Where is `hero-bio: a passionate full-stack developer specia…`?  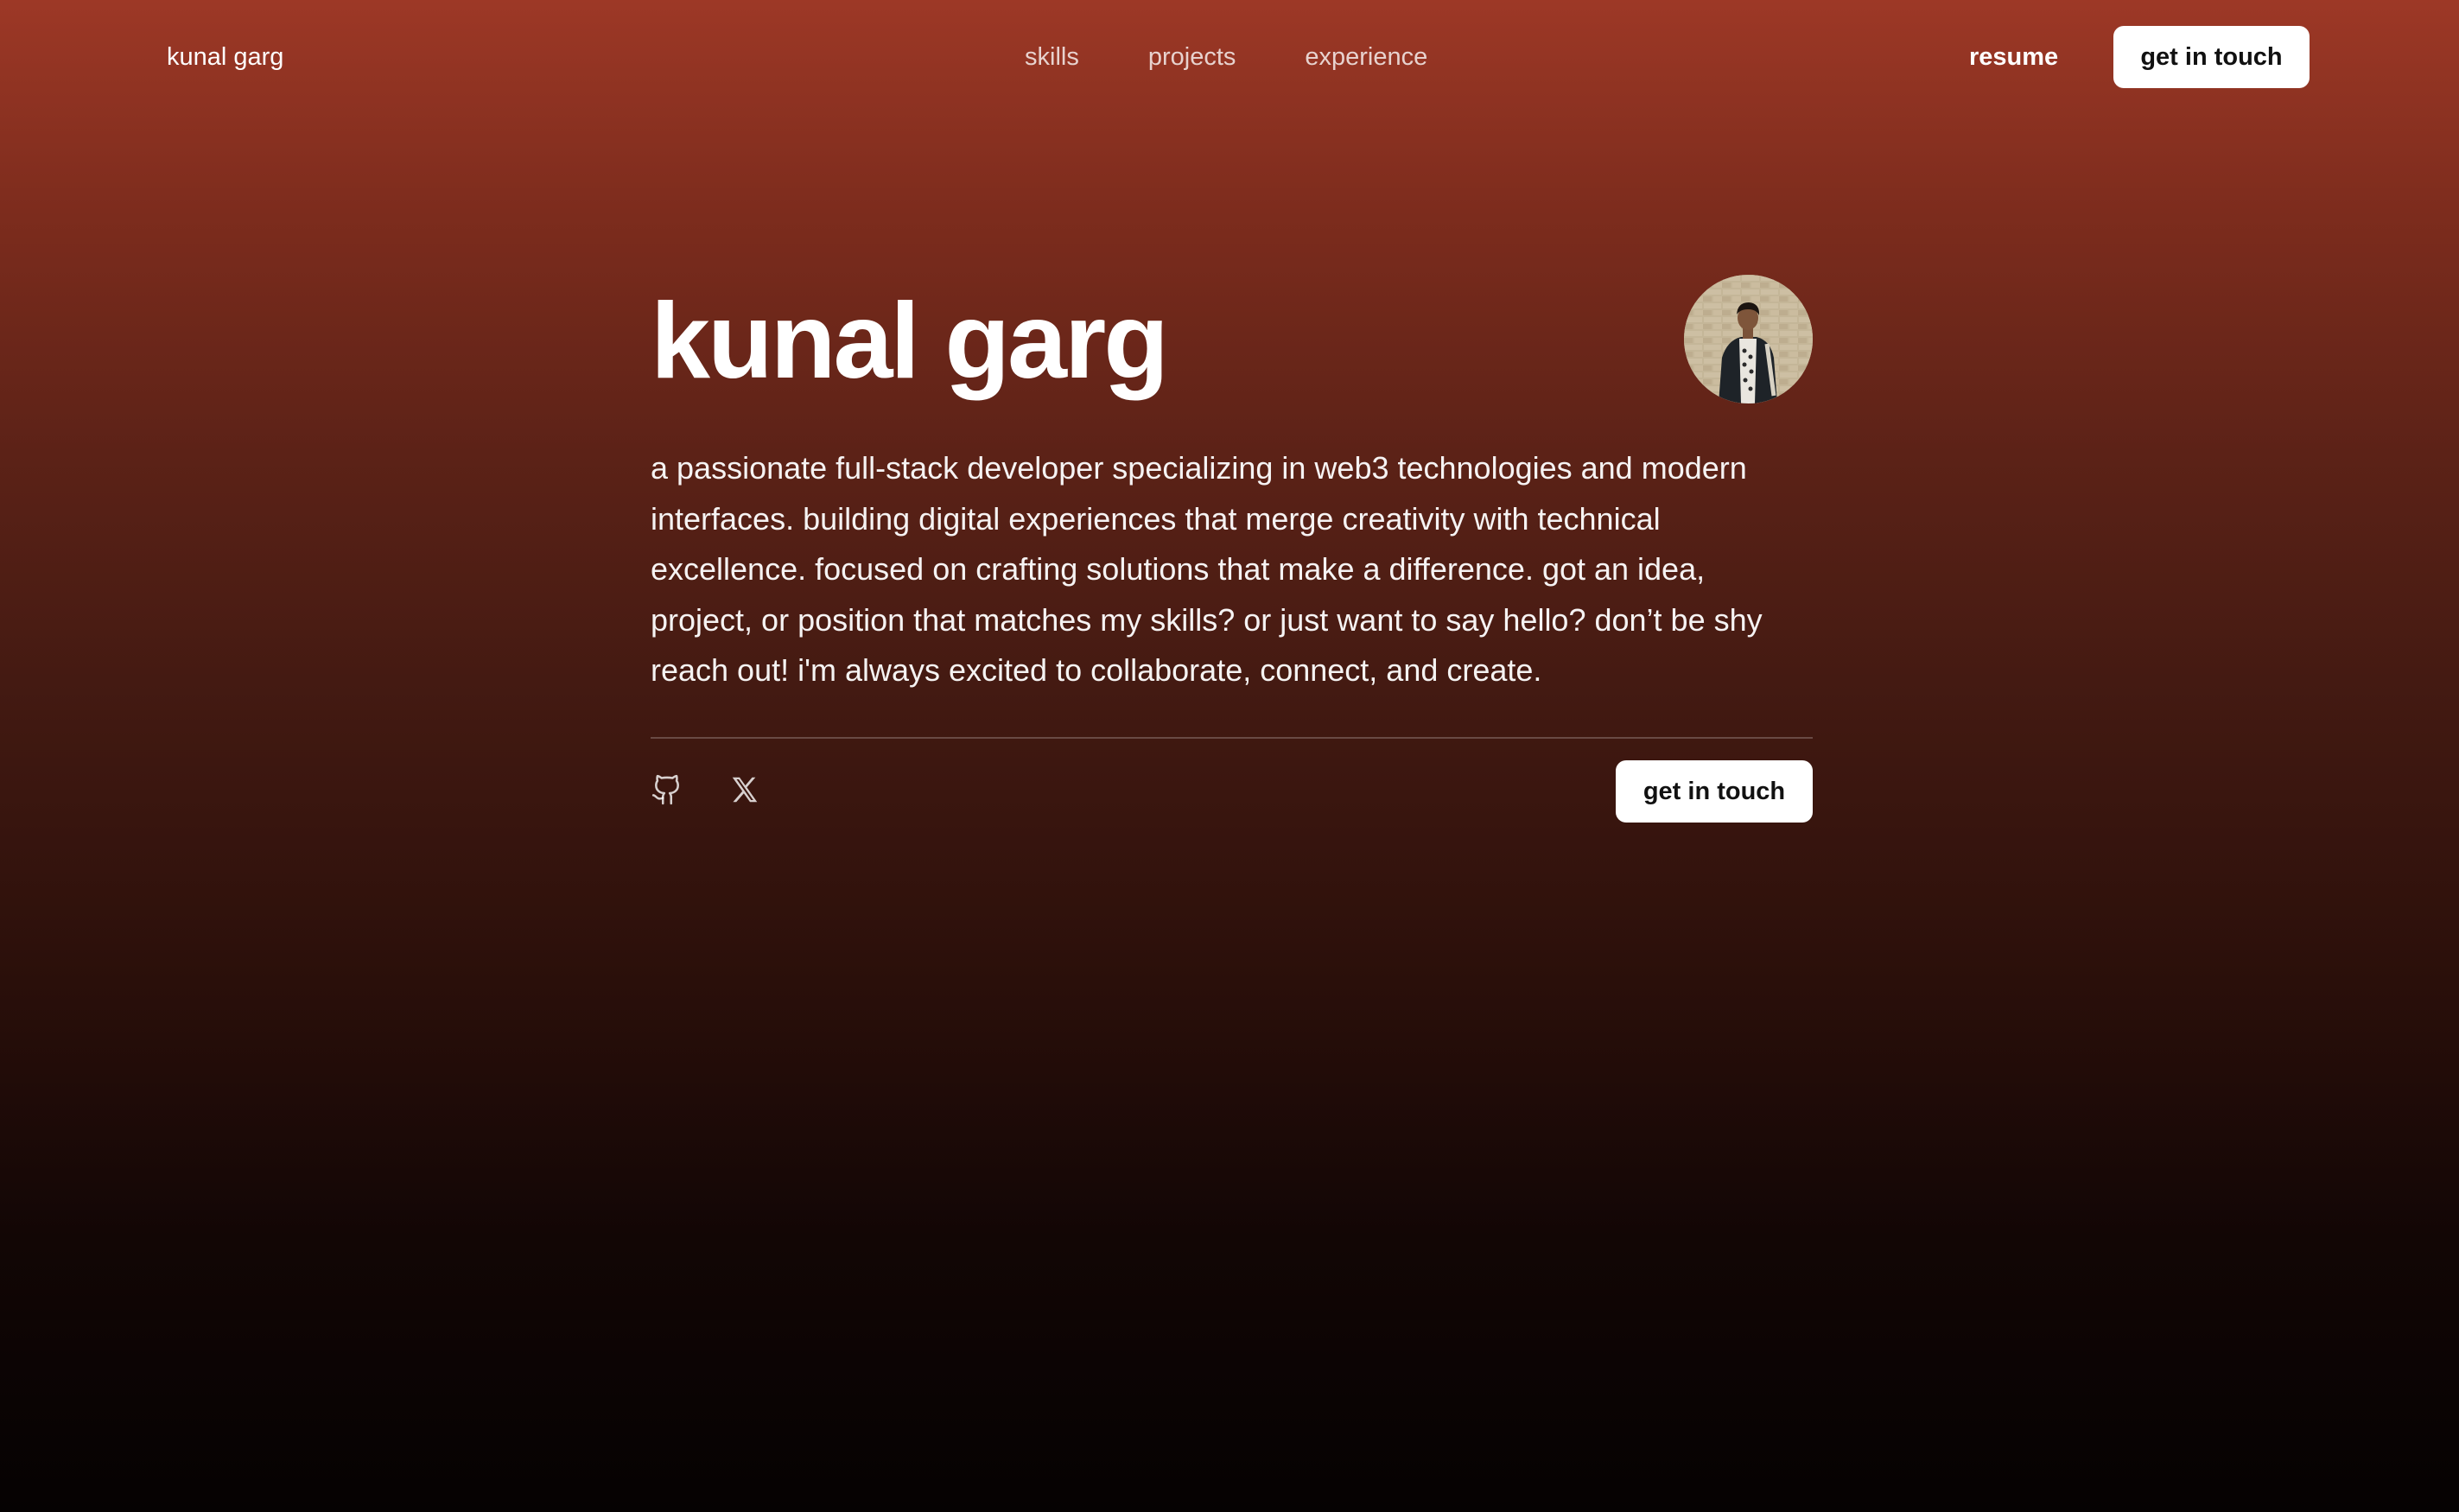
hero-bio: a passionate full-stack developer specia… is located at coordinates (1207, 569).